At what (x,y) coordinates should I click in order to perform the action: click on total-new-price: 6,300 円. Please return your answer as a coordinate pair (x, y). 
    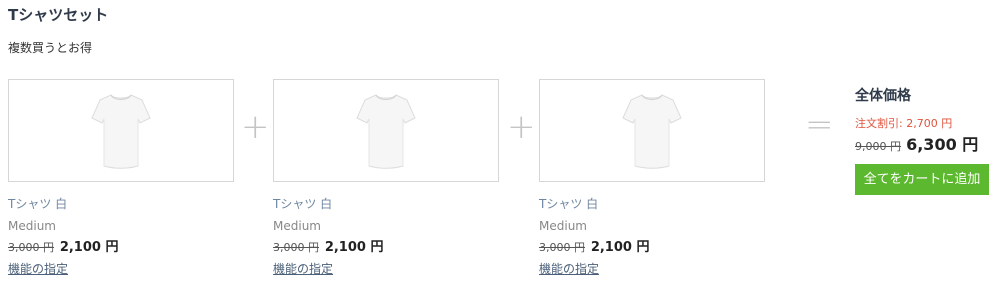
    Looking at the image, I should click on (942, 144).